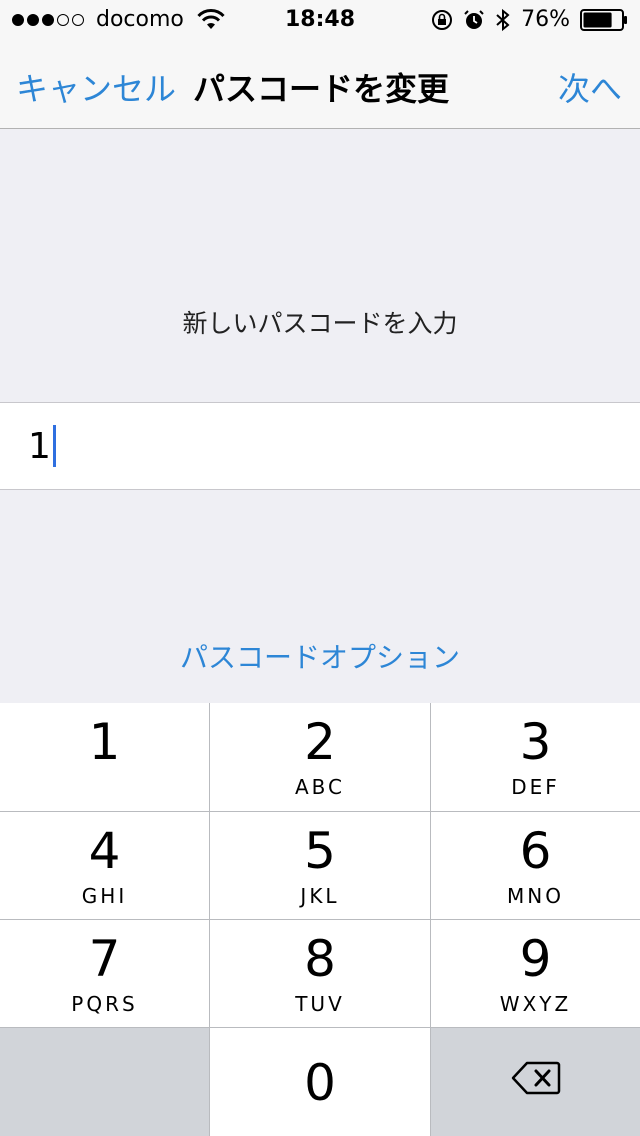 The height and width of the screenshot is (1136, 640). I want to click on key-letters: TUV, so click(320, 1004).